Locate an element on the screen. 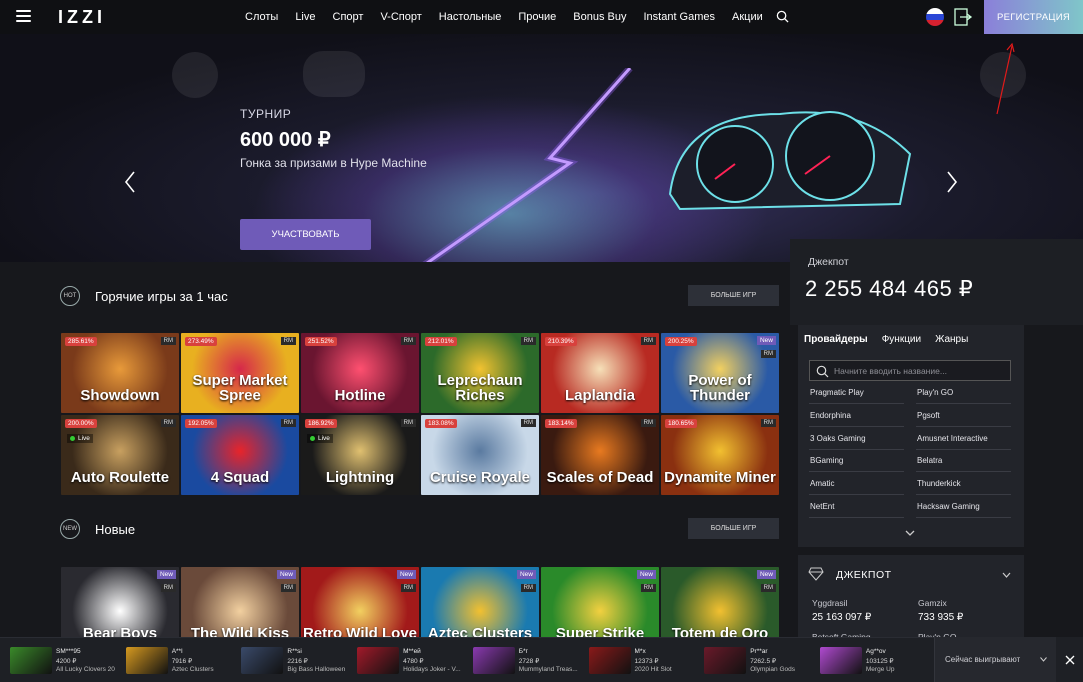 The width and height of the screenshot is (1083, 682). provider-item: Amatic is located at coordinates (822, 483).